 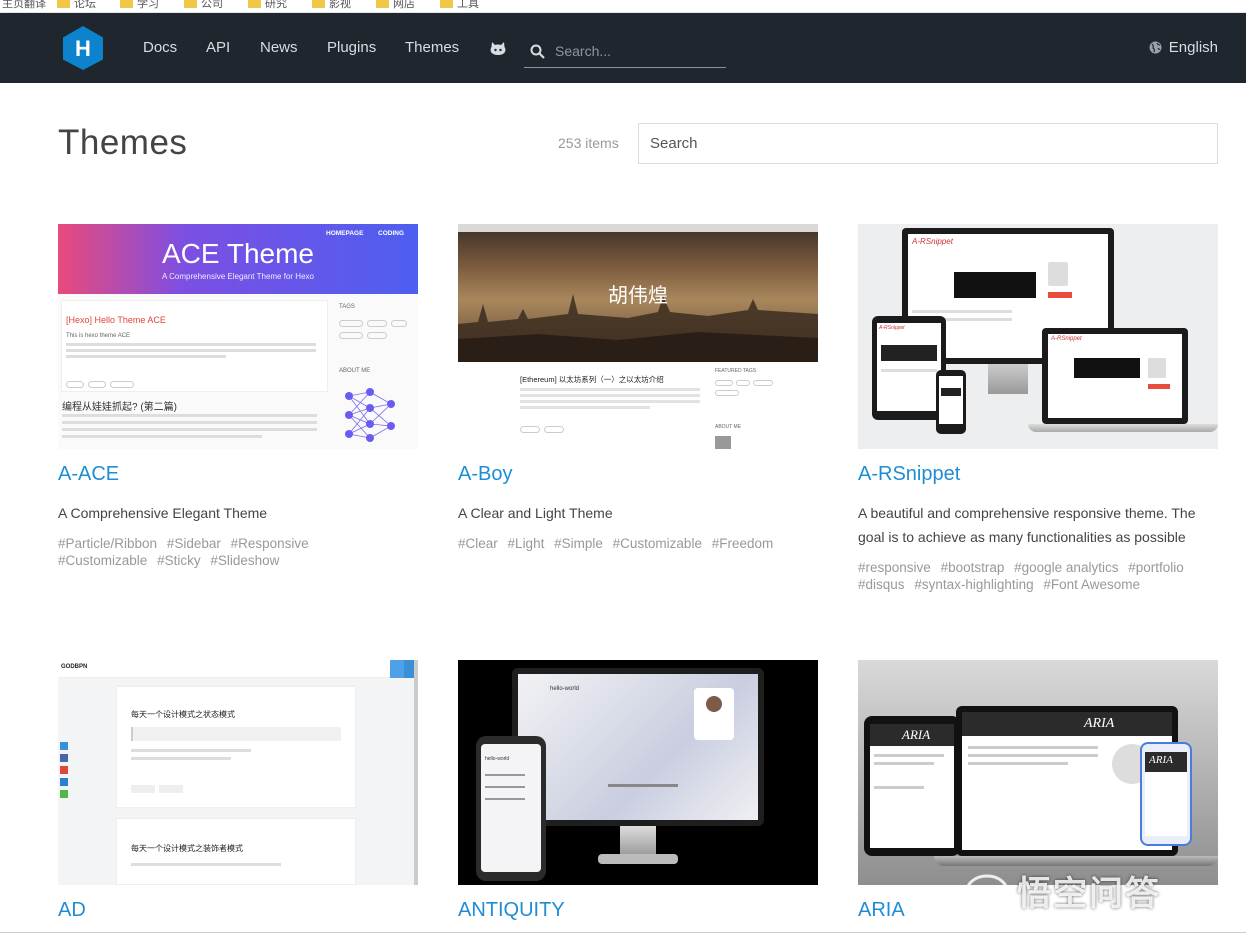 What do you see at coordinates (881, 584) in the screenshot?
I see `tag-link: #disqus` at bounding box center [881, 584].